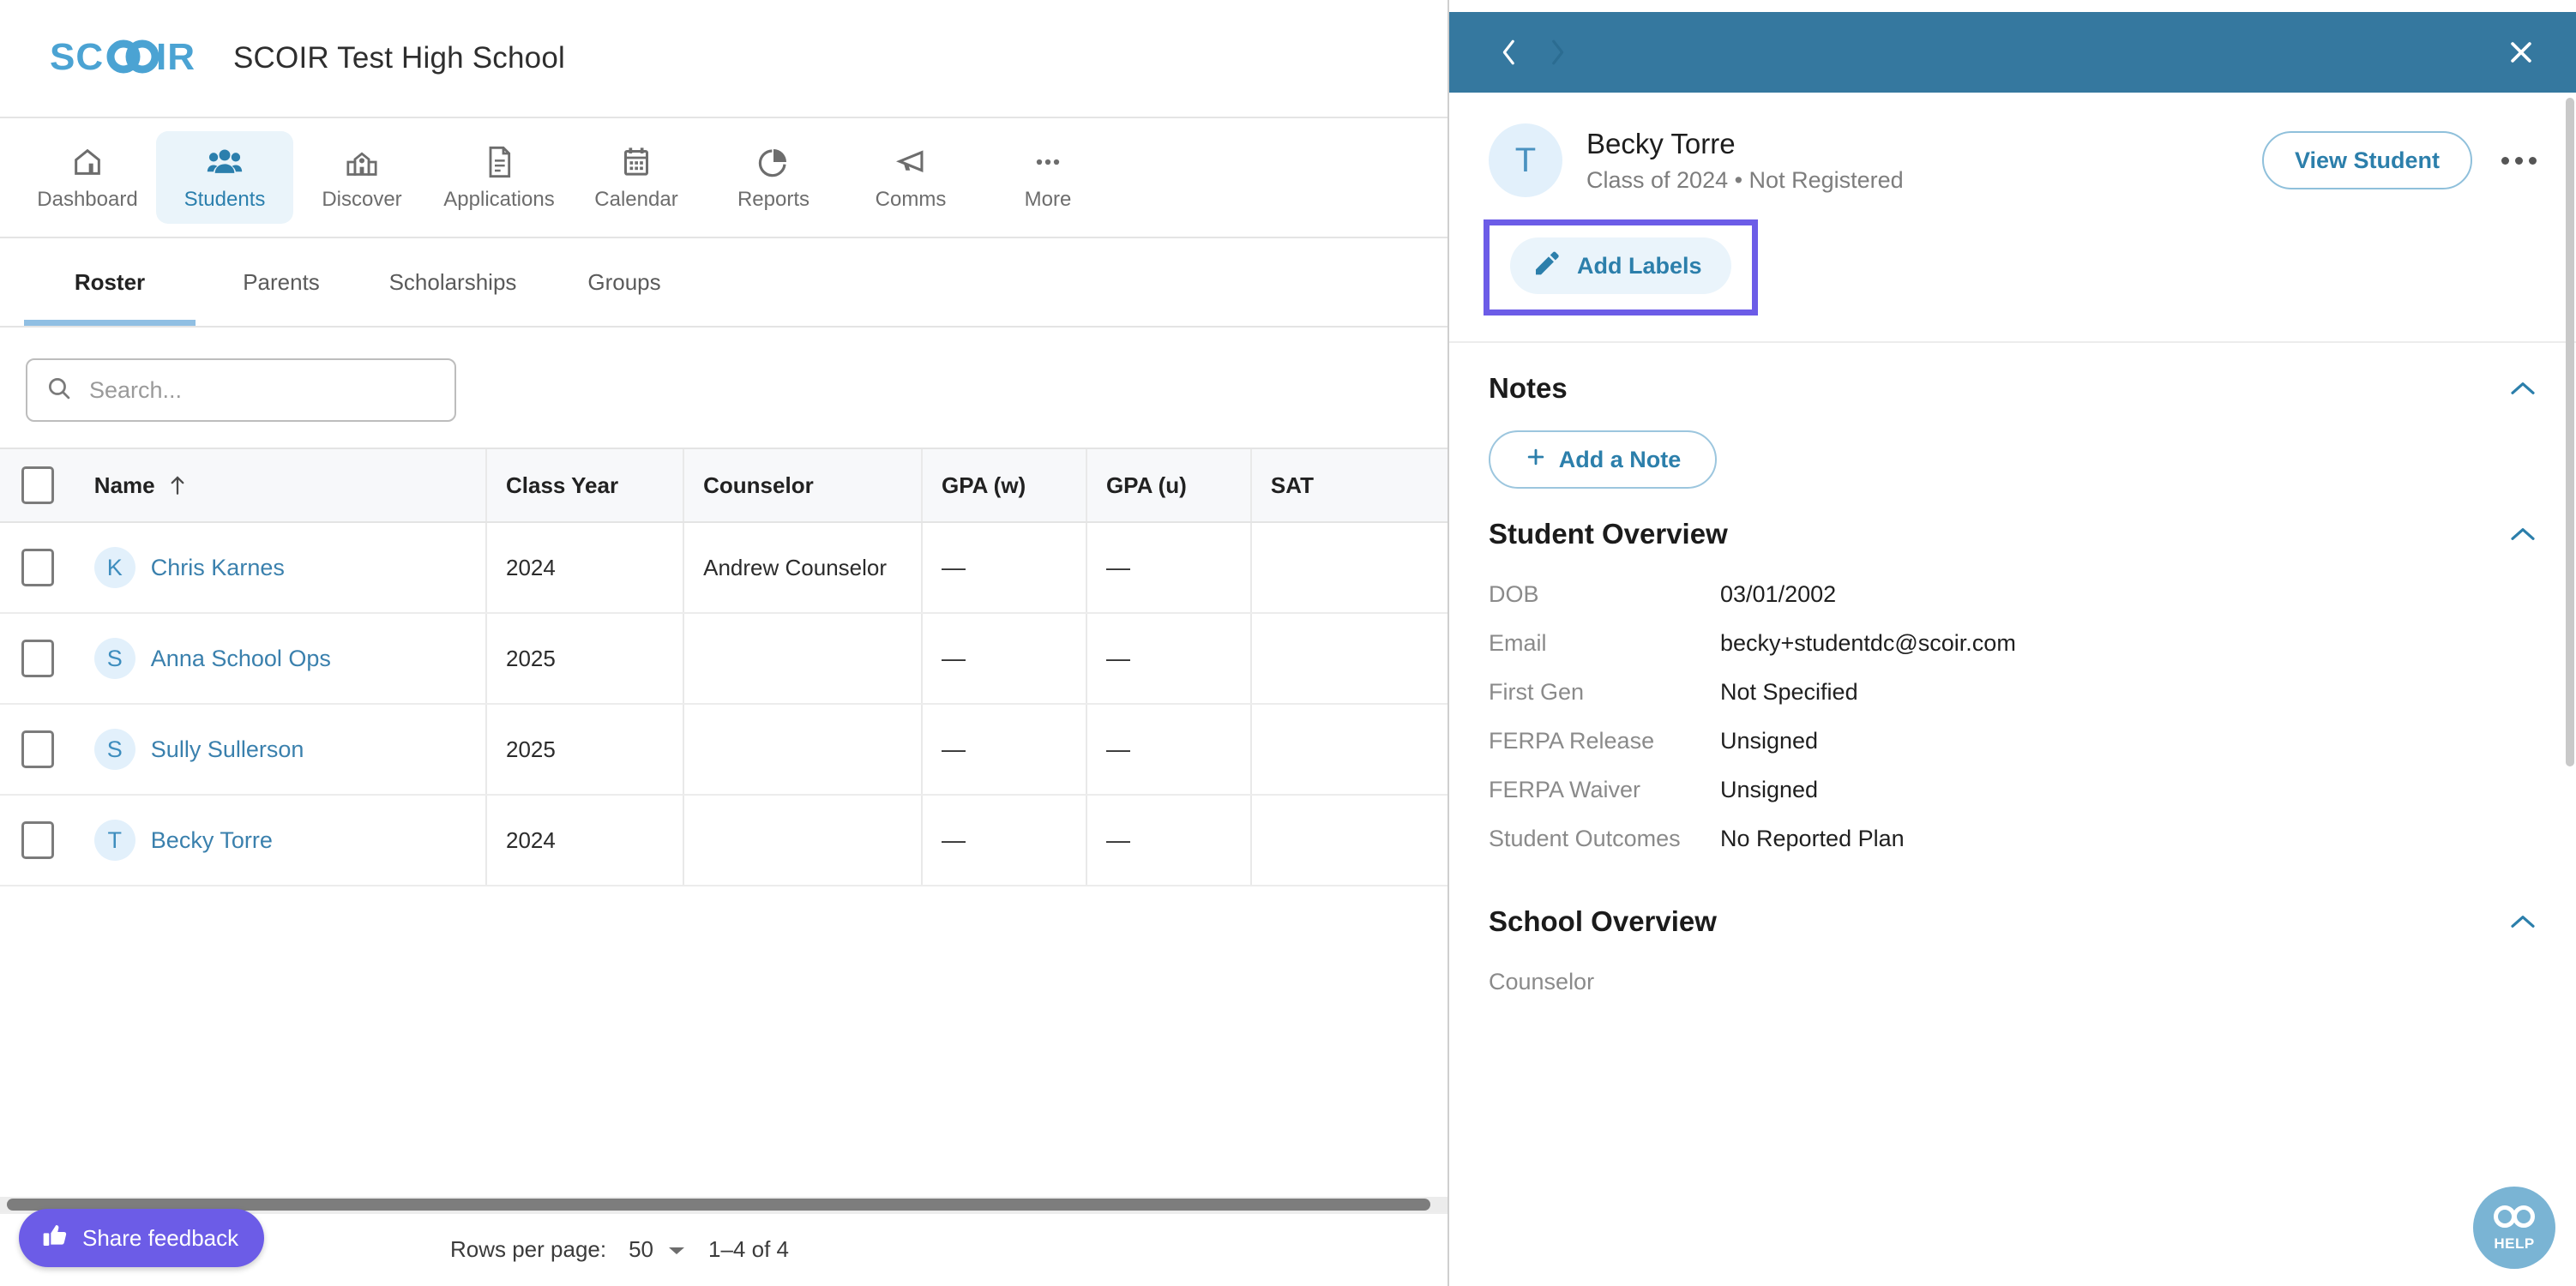 This screenshot has height=1286, width=2576. I want to click on drawer-scrollbar-thumb, so click(2570, 432).